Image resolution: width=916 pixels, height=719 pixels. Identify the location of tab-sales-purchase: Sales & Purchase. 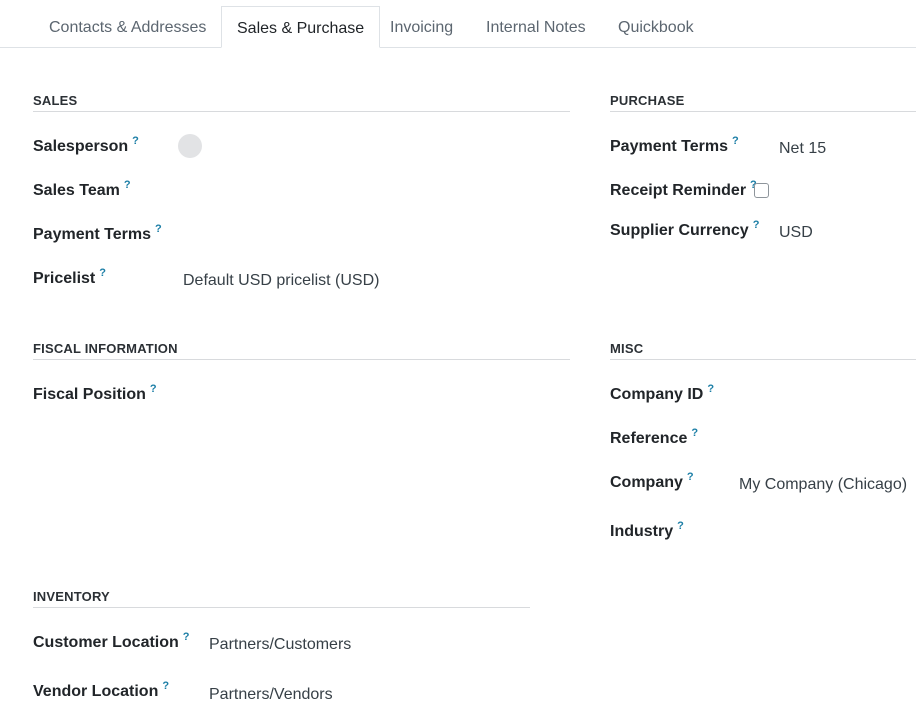
(301, 27).